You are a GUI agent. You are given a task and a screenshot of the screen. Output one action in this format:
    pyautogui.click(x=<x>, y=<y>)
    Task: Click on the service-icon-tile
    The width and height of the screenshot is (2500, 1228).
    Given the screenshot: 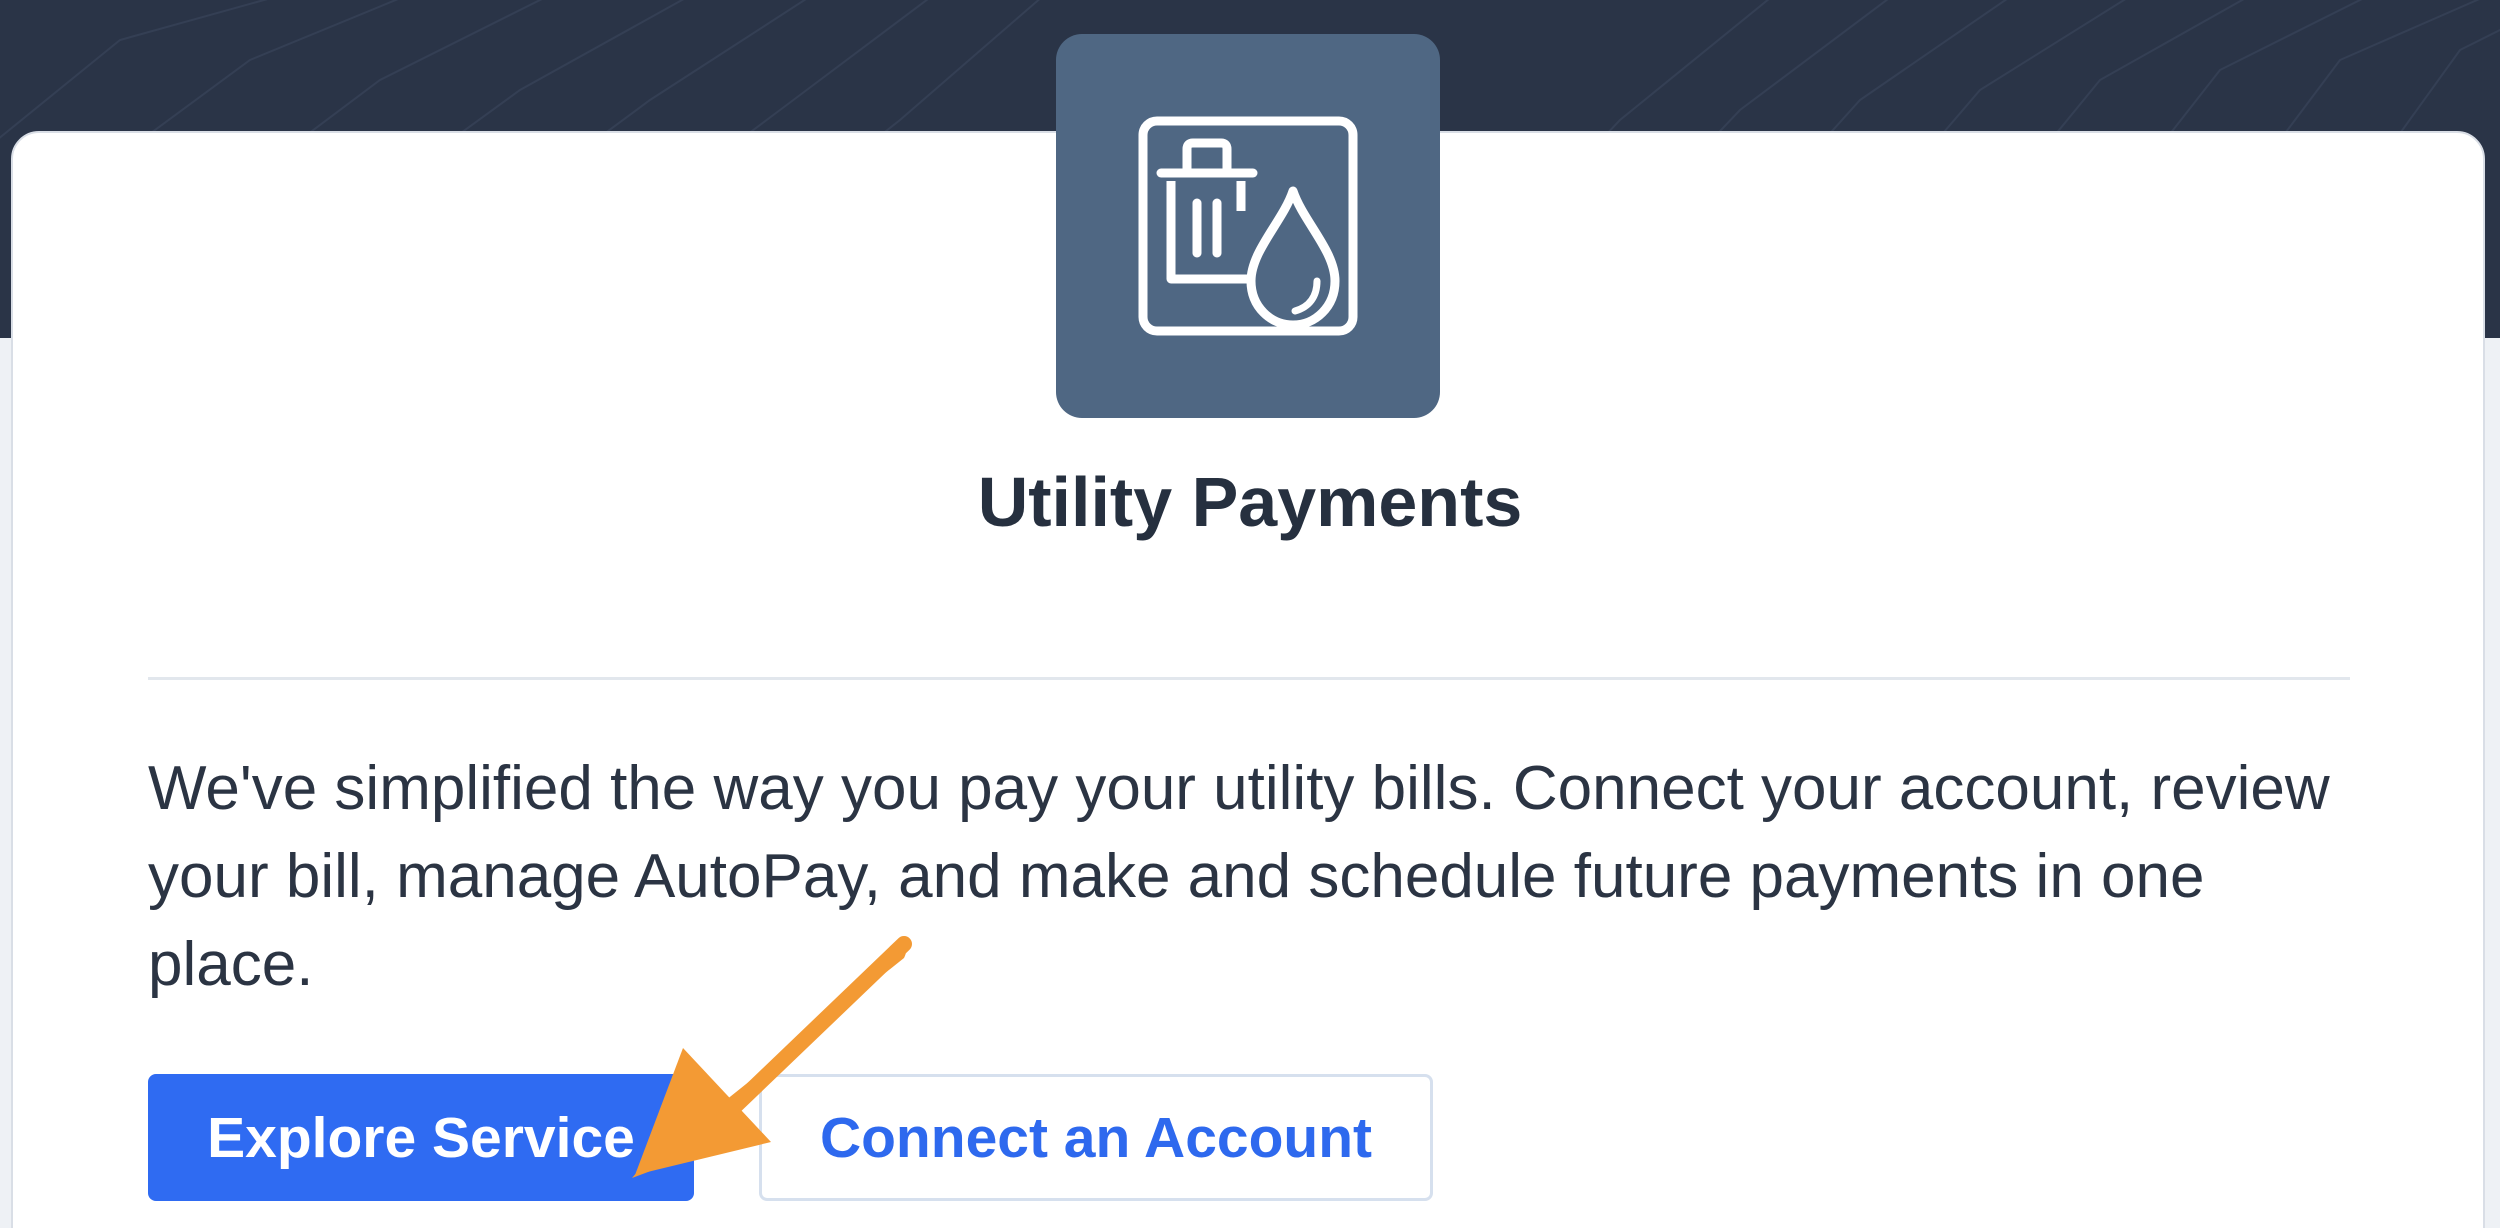 What is the action you would take?
    pyautogui.click(x=1248, y=226)
    